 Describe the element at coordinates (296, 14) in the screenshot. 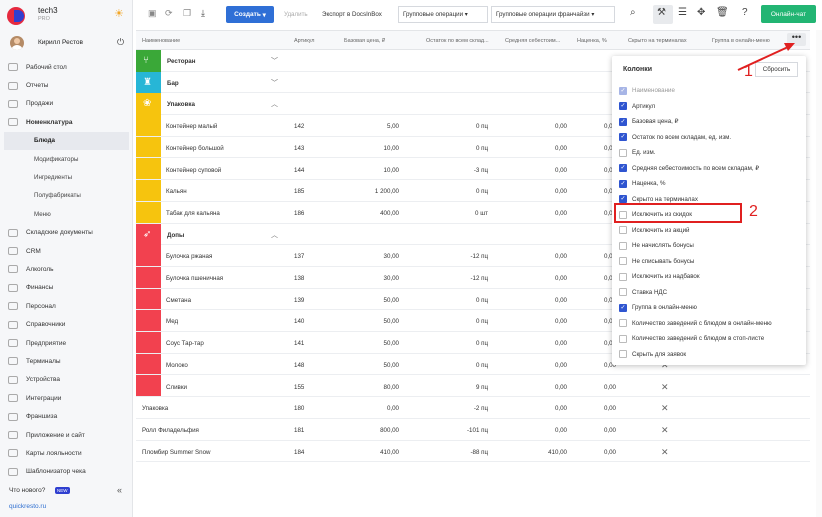

I see `delete-button: Удалить` at that location.